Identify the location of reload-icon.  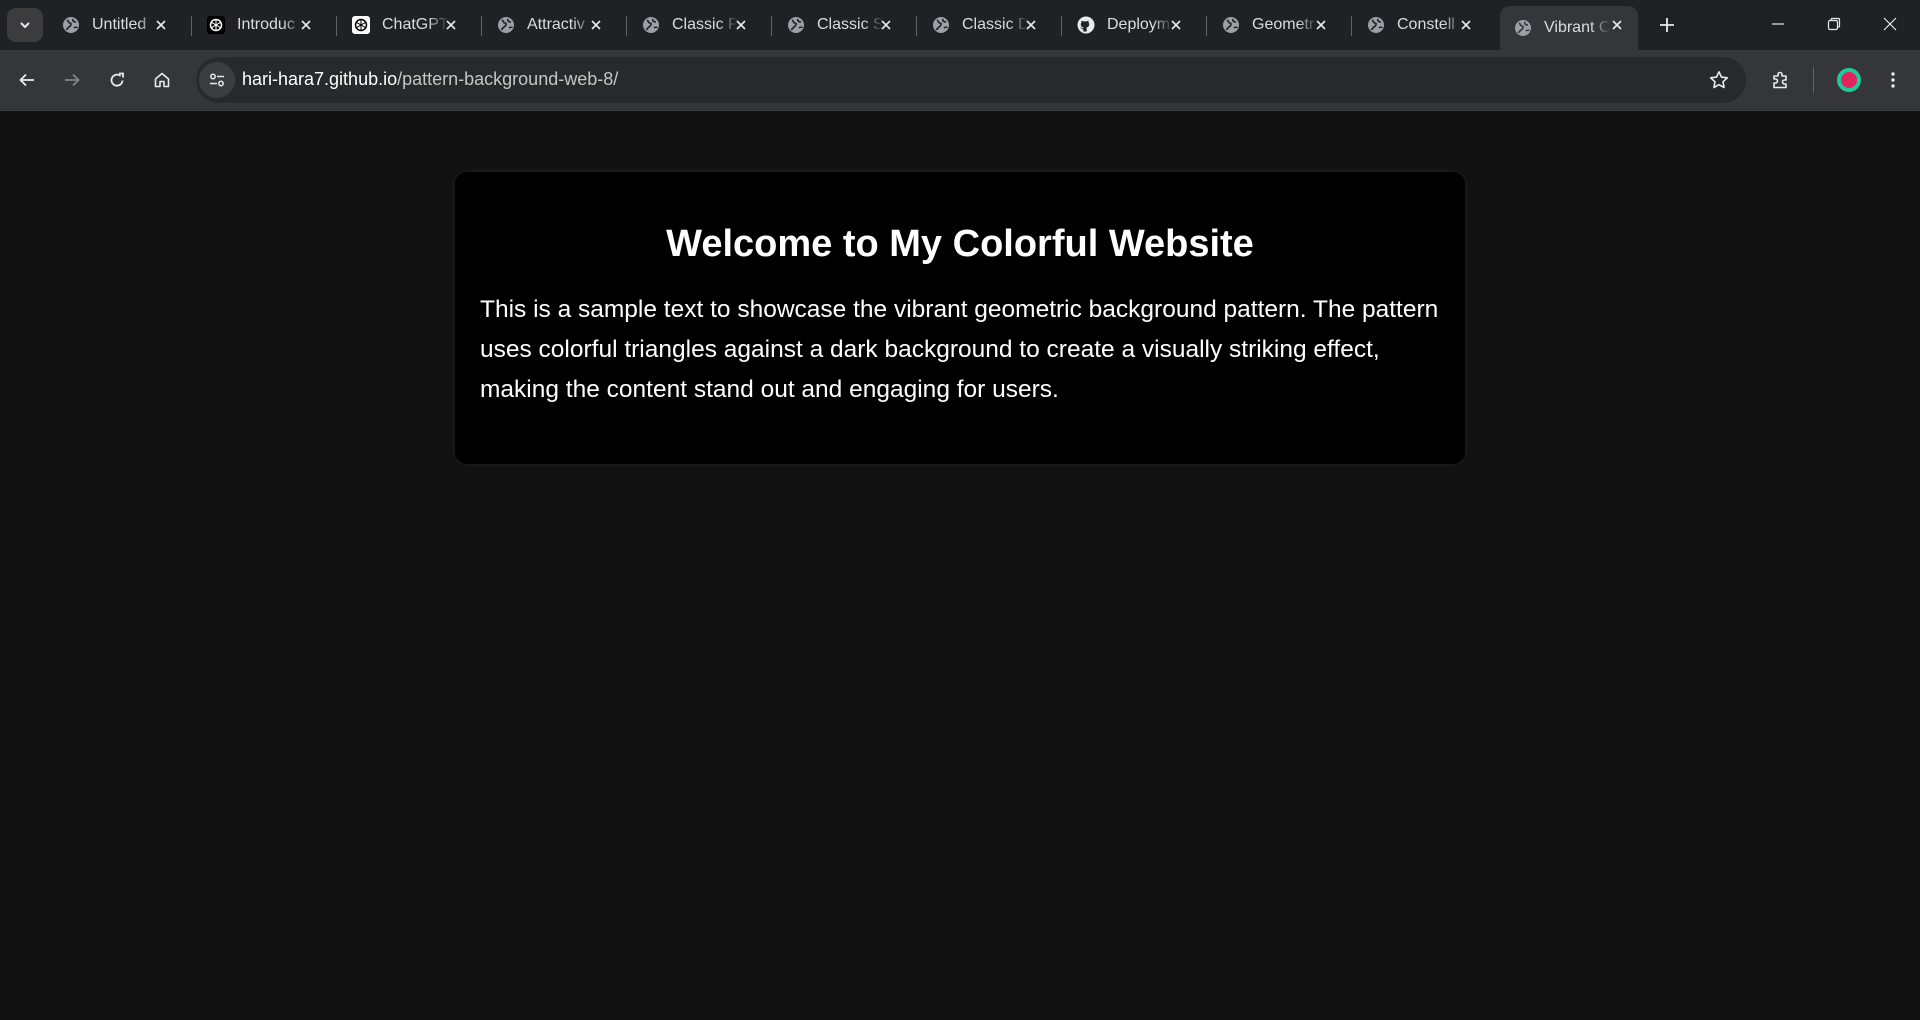
(117, 79).